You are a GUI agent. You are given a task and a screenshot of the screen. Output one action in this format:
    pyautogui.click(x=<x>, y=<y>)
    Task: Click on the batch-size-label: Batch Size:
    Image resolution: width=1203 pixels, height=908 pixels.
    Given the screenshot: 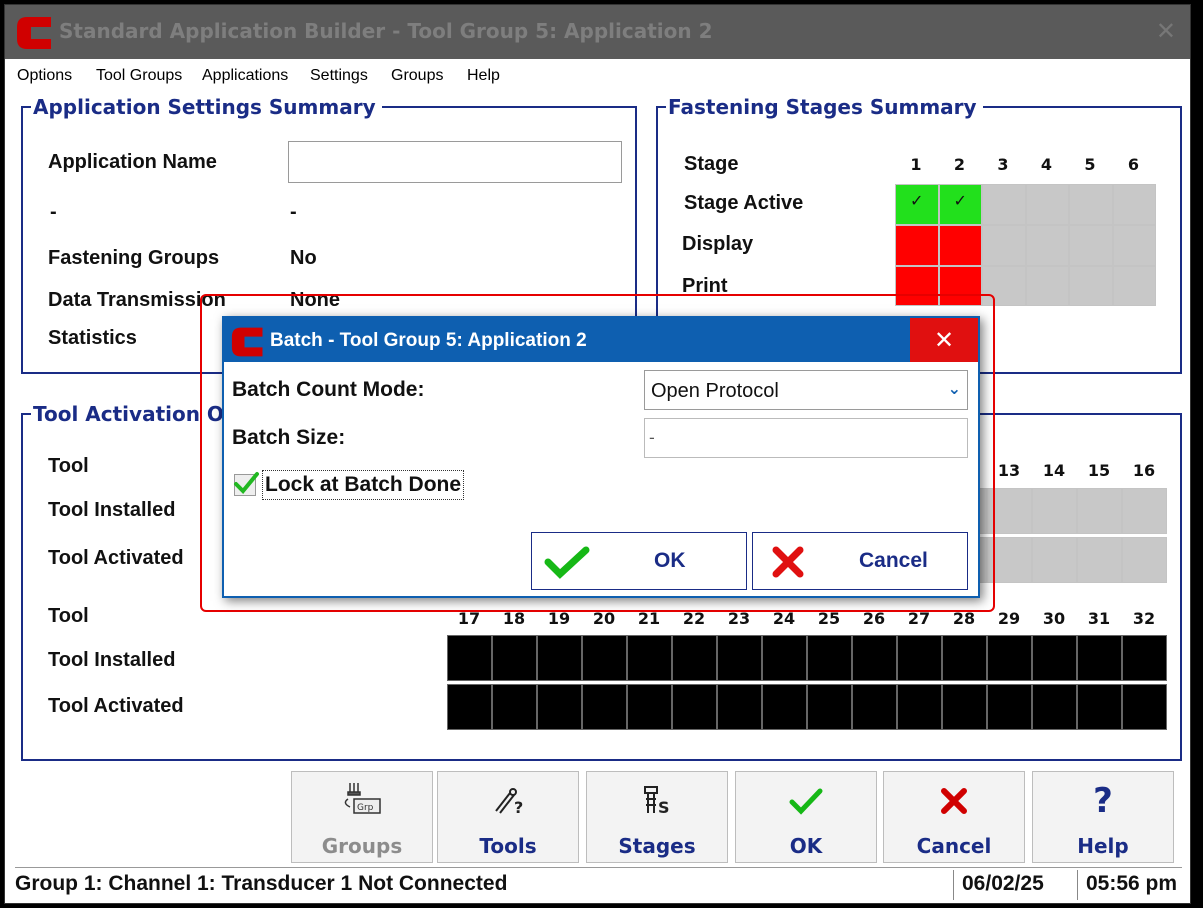 What is the action you would take?
    pyautogui.click(x=289, y=437)
    